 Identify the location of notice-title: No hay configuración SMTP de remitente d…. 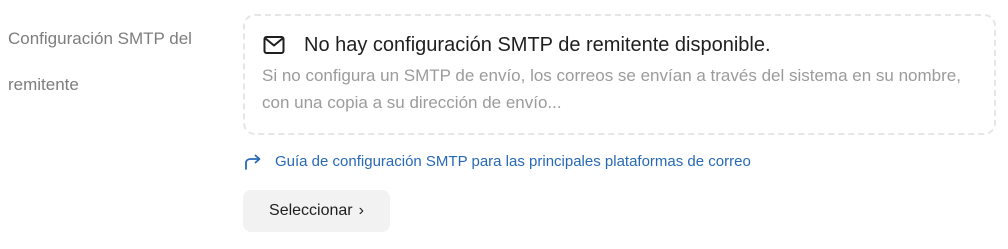
(537, 45).